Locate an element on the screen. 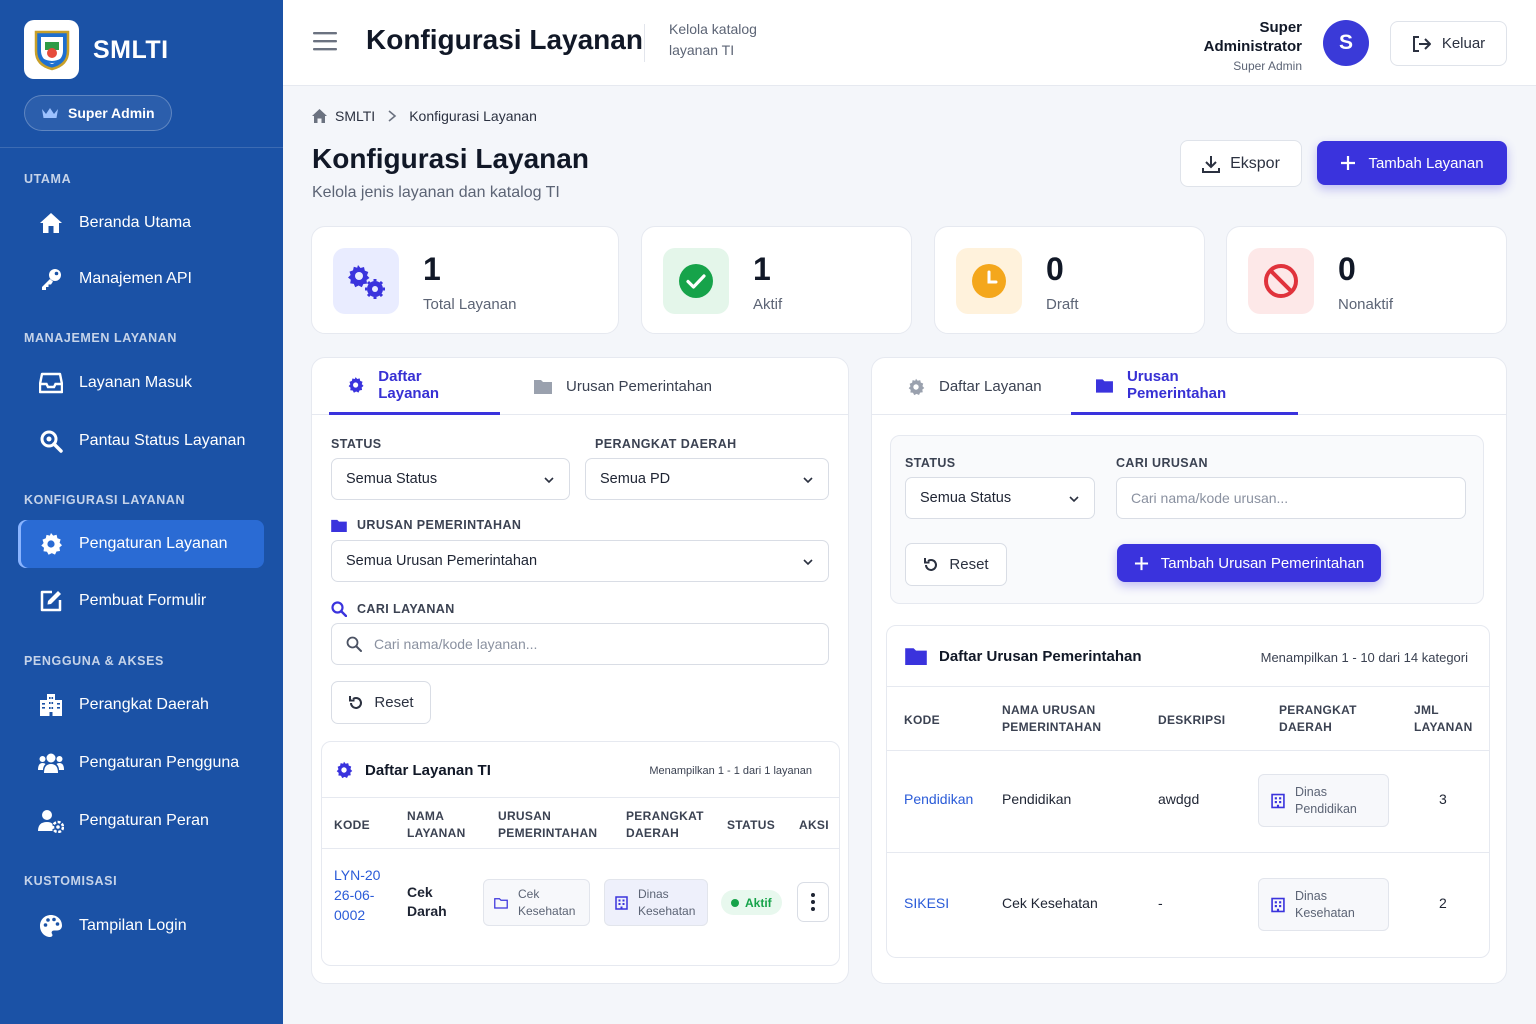 This screenshot has width=1536, height=1024. download-icon is located at coordinates (1211, 164).